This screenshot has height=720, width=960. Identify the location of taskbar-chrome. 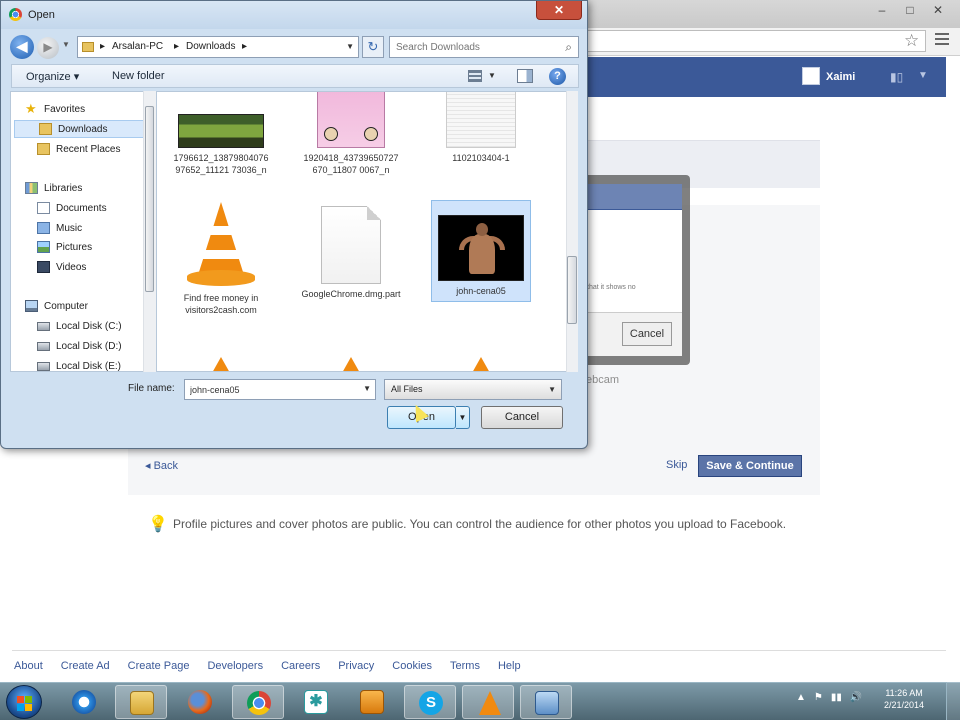
(258, 702).